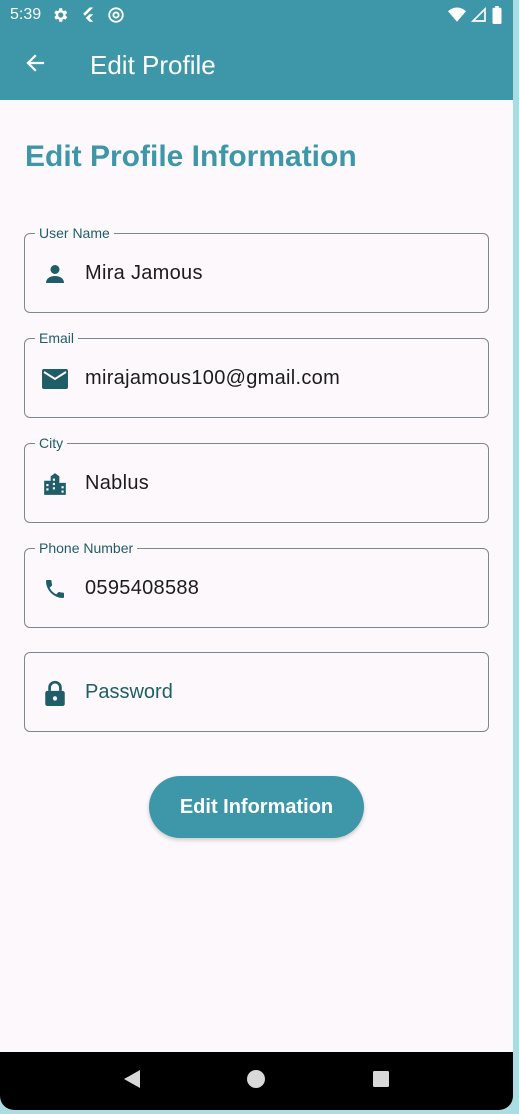 The width and height of the screenshot is (519, 1114). I want to click on city-field: City Nablus, so click(256, 478).